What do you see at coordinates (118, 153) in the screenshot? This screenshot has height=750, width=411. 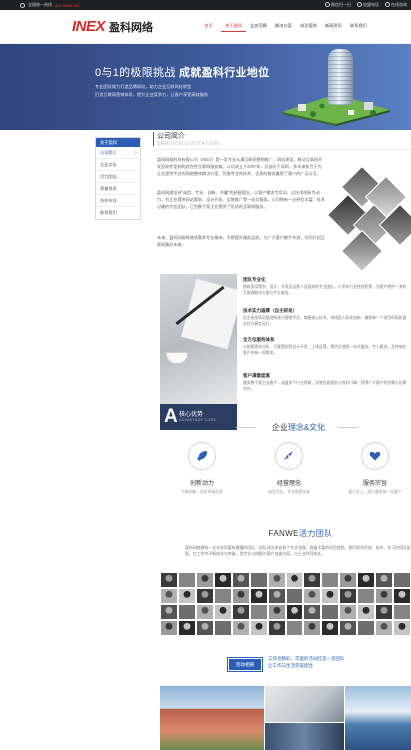 I see `sidebar-item-intro: 公司简介` at bounding box center [118, 153].